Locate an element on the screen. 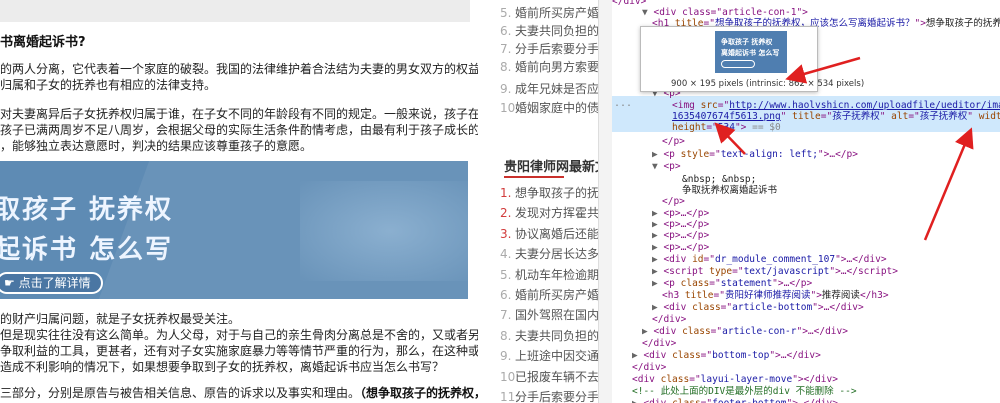 This screenshot has width=1000, height=403. thumb-line-1: 争取孩子 抚养权 is located at coordinates (747, 42).